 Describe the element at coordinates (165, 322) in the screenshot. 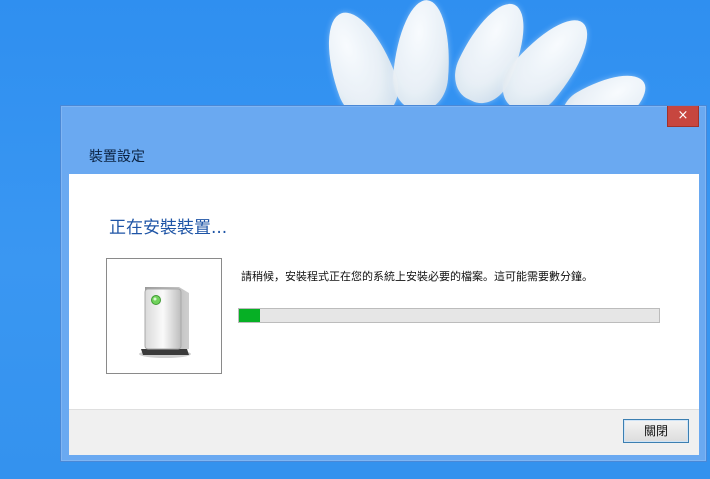

I see `device-icon` at that location.